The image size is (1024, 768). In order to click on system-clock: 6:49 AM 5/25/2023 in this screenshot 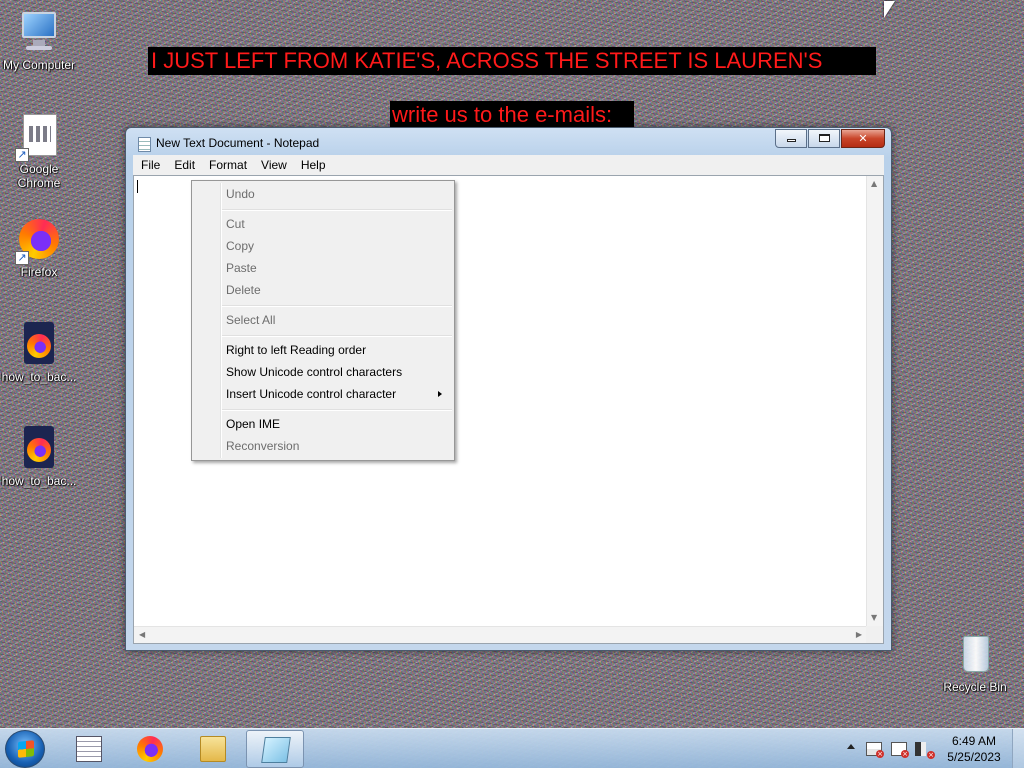, I will do `click(974, 749)`.